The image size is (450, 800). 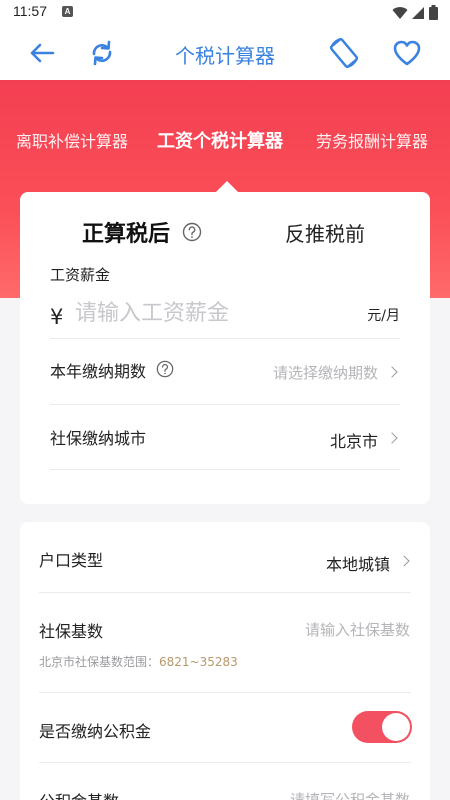 What do you see at coordinates (225, 234) in the screenshot?
I see `mode-switch: 正算税后 反推税前` at bounding box center [225, 234].